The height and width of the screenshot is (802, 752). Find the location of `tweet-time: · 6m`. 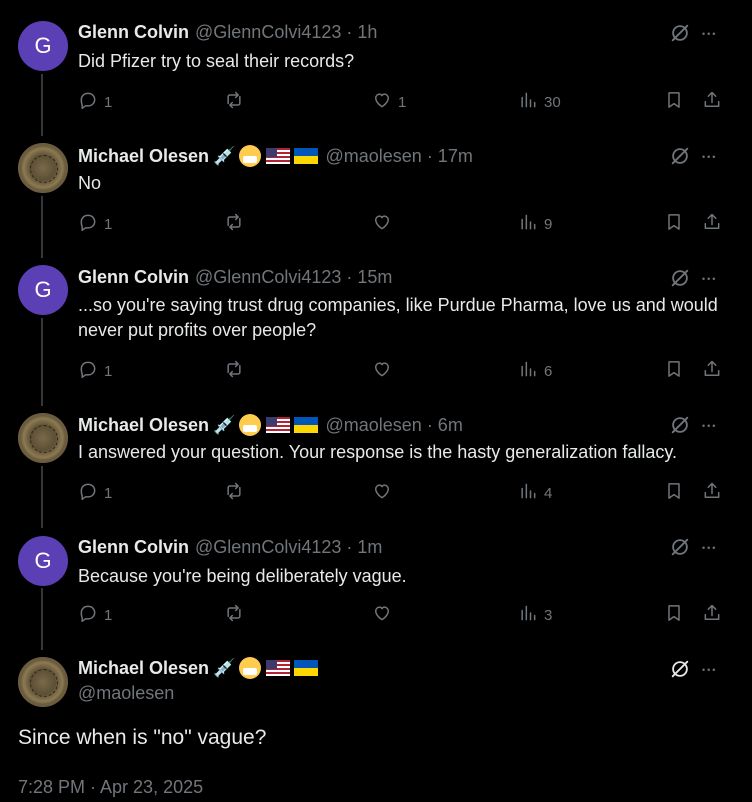

tweet-time: · 6m is located at coordinates (445, 425).